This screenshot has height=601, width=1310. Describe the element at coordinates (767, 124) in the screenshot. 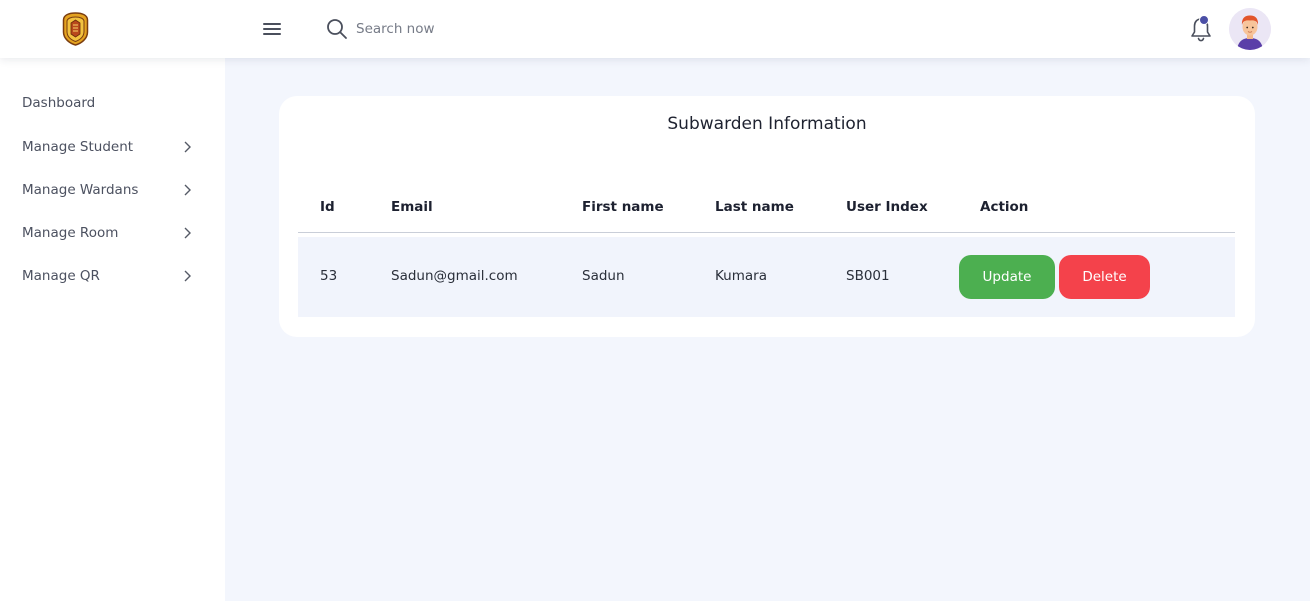

I see `page-title: Subwarden Information` at that location.